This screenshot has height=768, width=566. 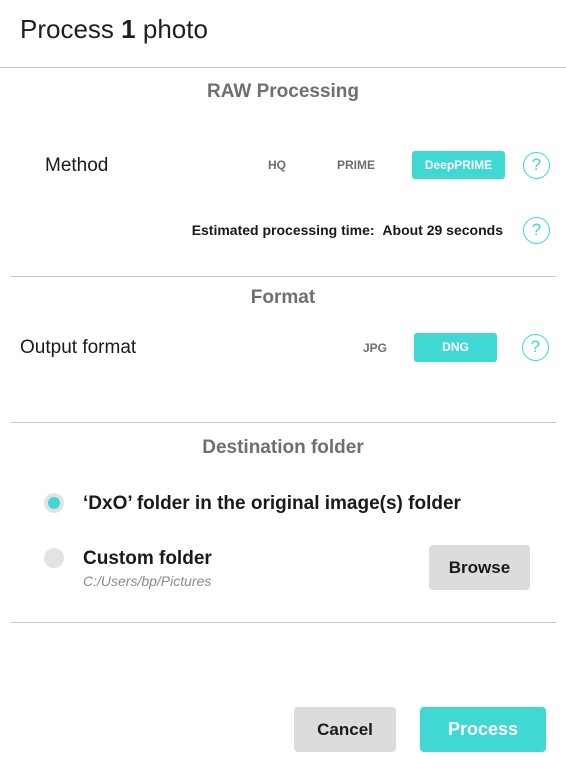 What do you see at coordinates (345, 729) in the screenshot?
I see `cancel-button: Cancel` at bounding box center [345, 729].